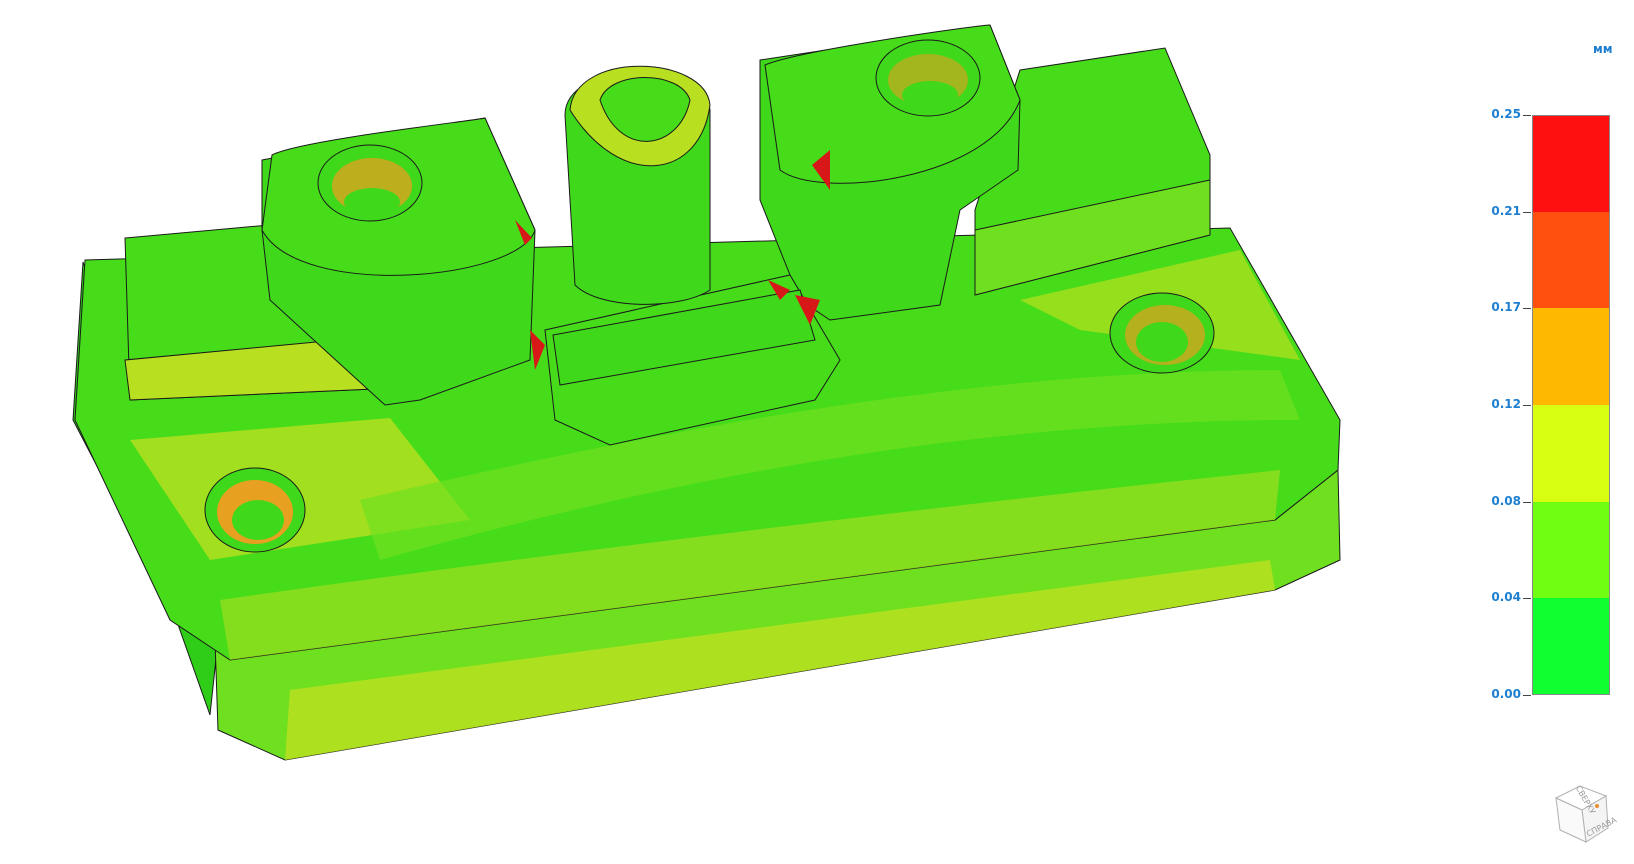 The width and height of the screenshot is (1634, 864). What do you see at coordinates (1162, 333) in the screenshot?
I see `mounting-hole-right` at bounding box center [1162, 333].